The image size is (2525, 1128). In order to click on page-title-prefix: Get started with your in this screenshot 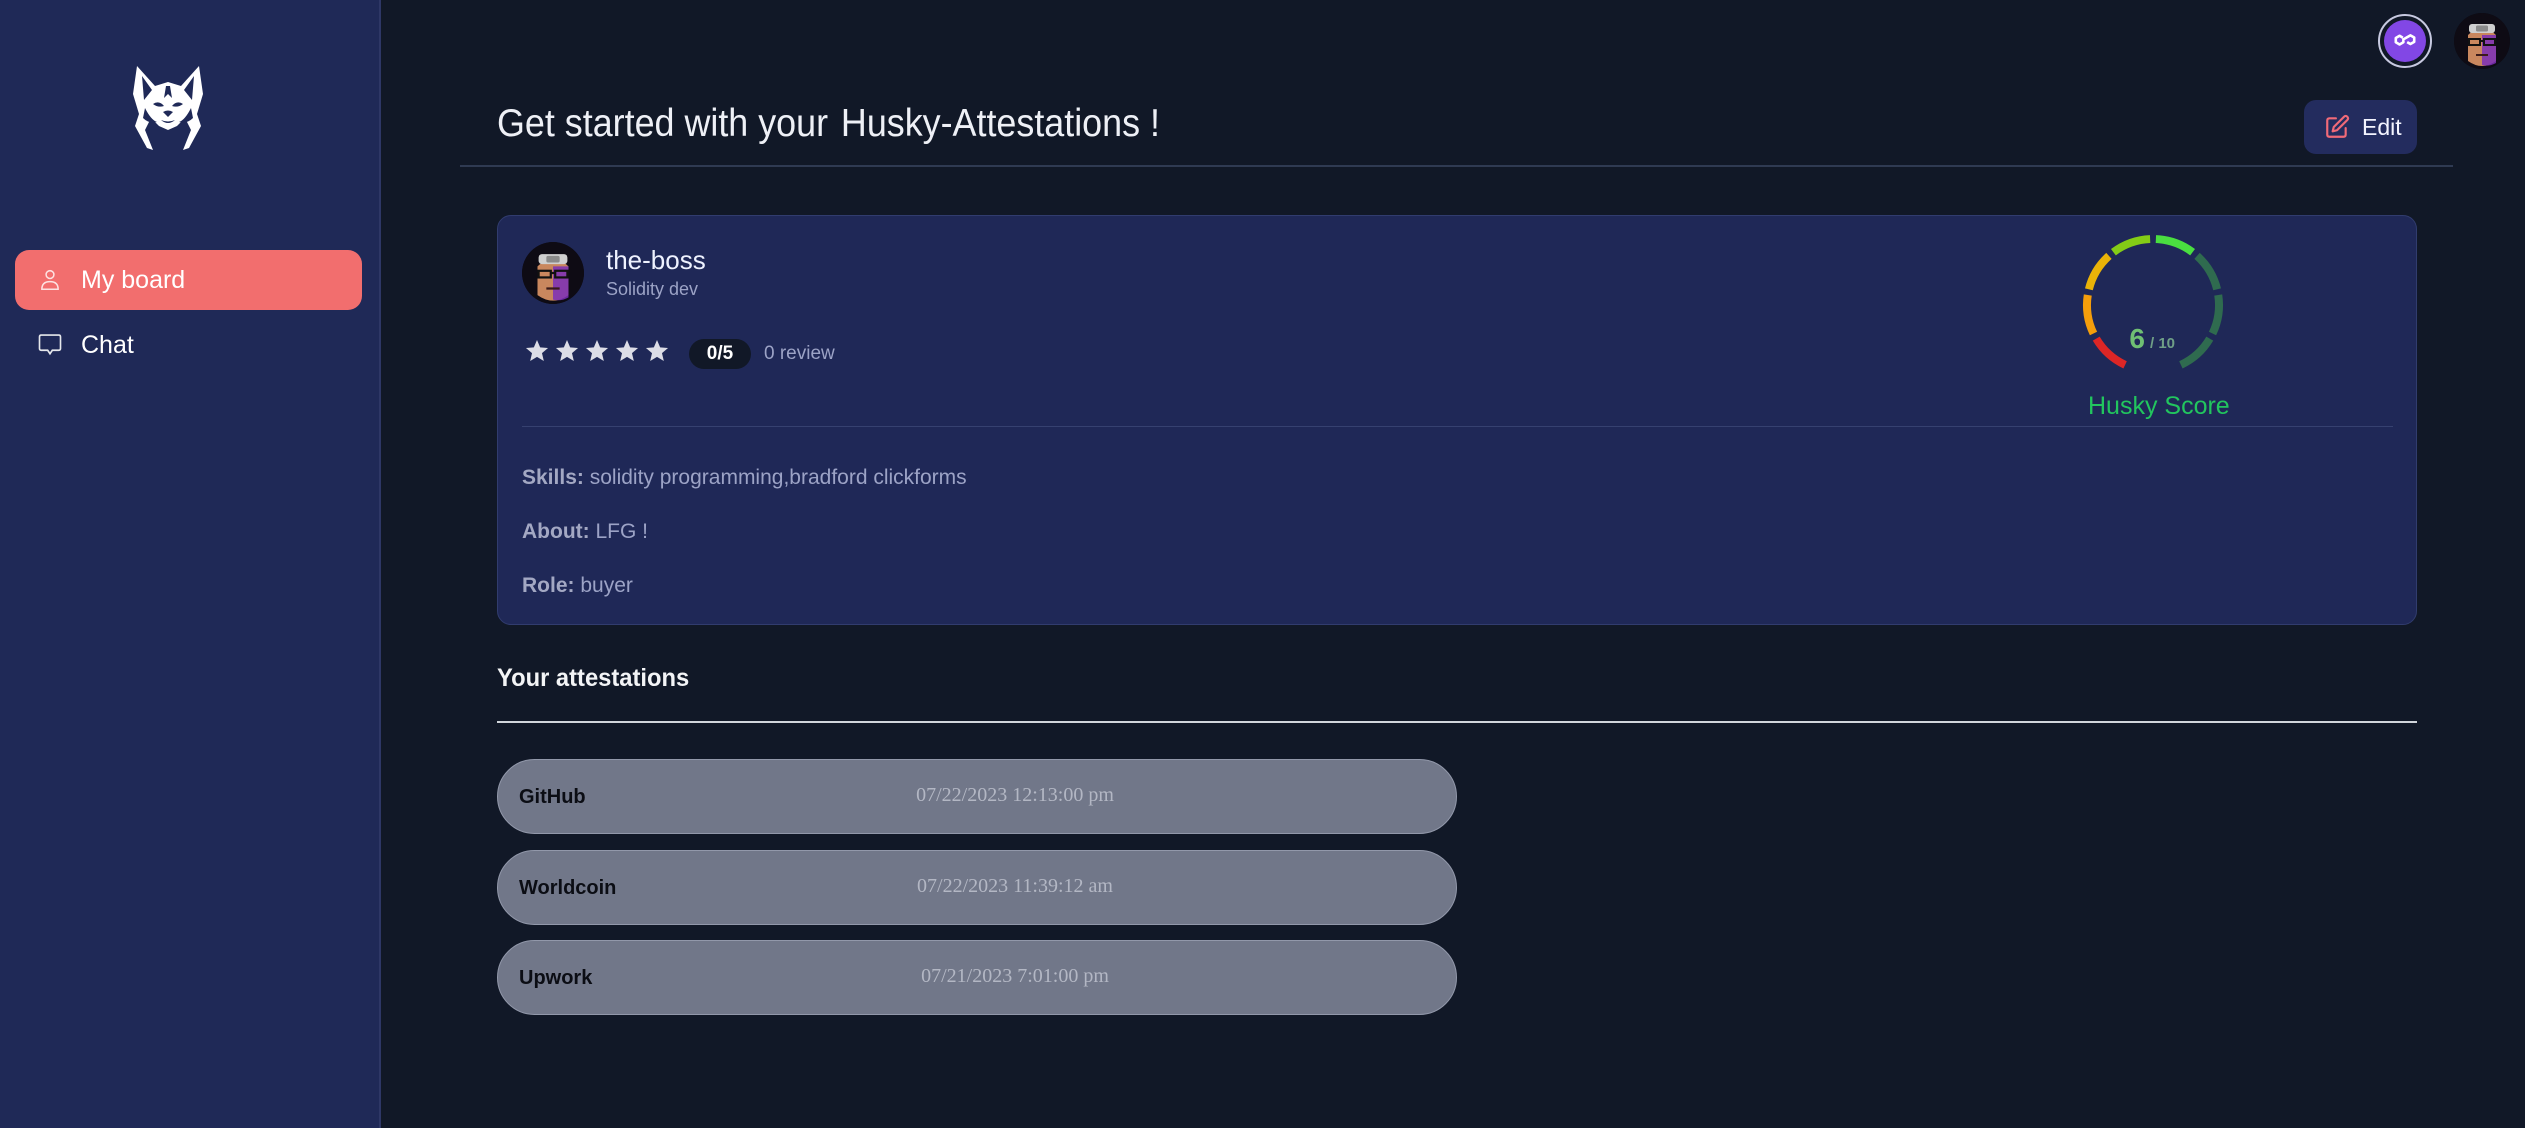, I will do `click(663, 123)`.